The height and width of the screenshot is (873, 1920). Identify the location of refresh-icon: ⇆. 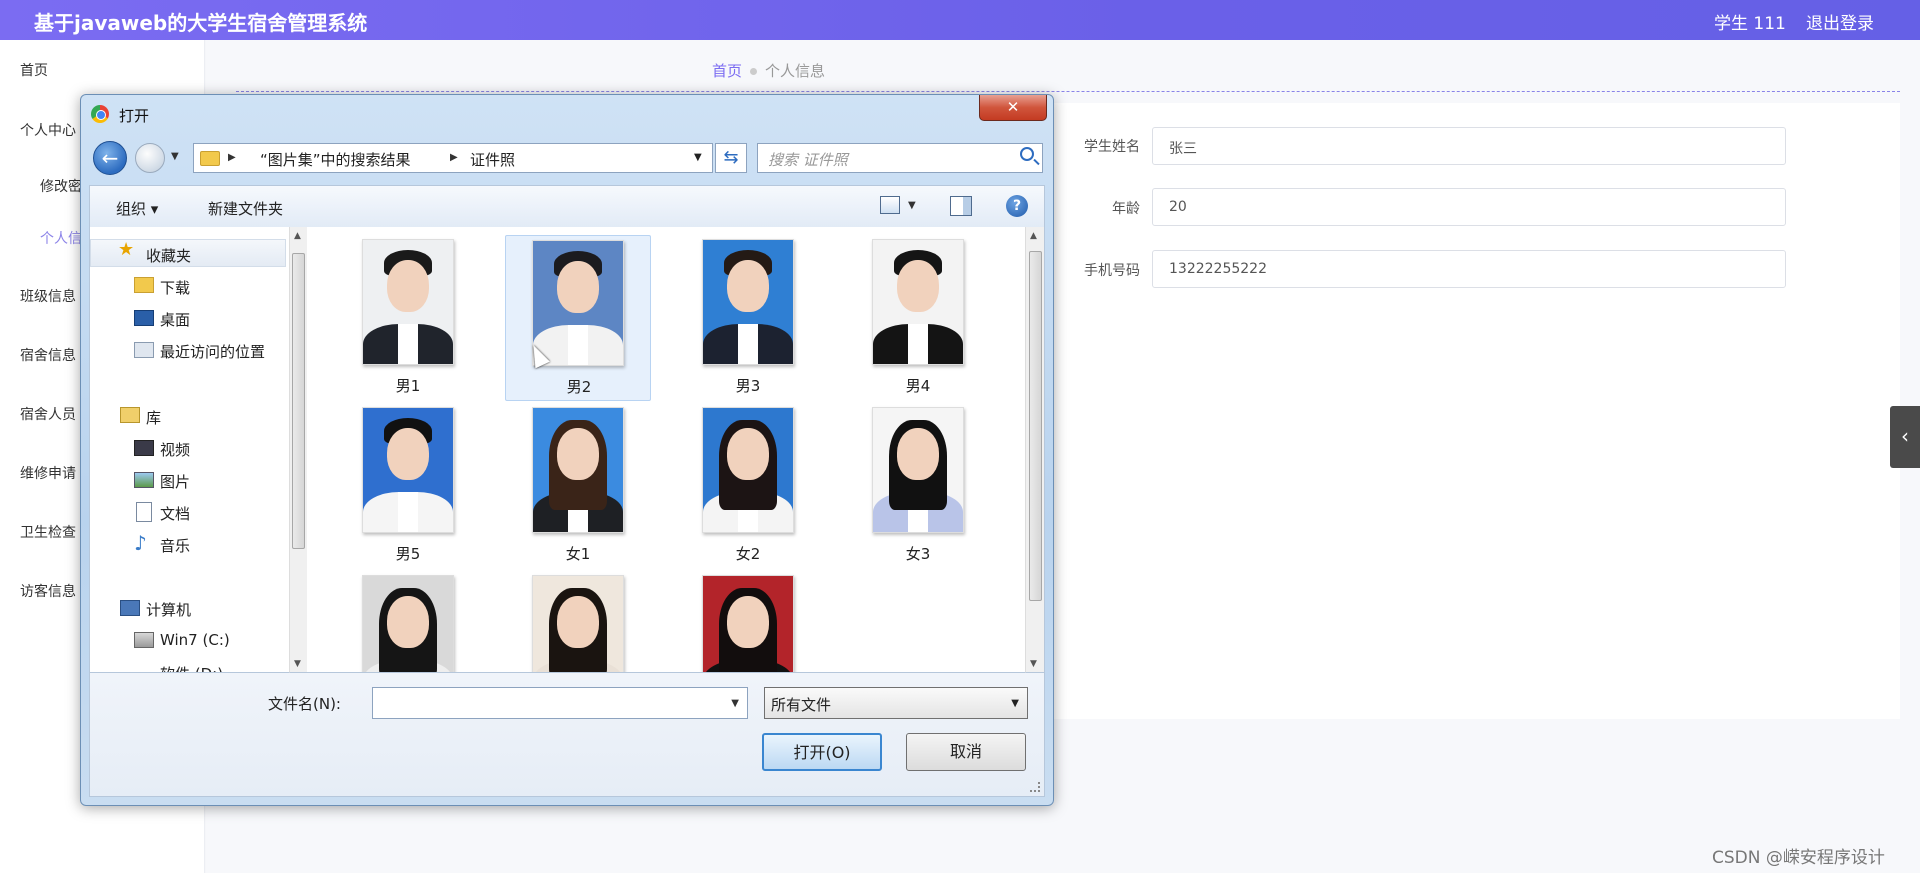
(731, 157).